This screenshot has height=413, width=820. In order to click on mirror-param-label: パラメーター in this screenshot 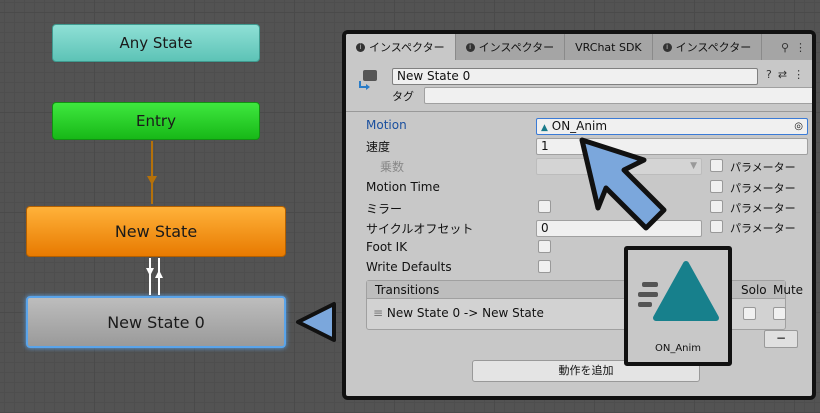, I will do `click(763, 208)`.